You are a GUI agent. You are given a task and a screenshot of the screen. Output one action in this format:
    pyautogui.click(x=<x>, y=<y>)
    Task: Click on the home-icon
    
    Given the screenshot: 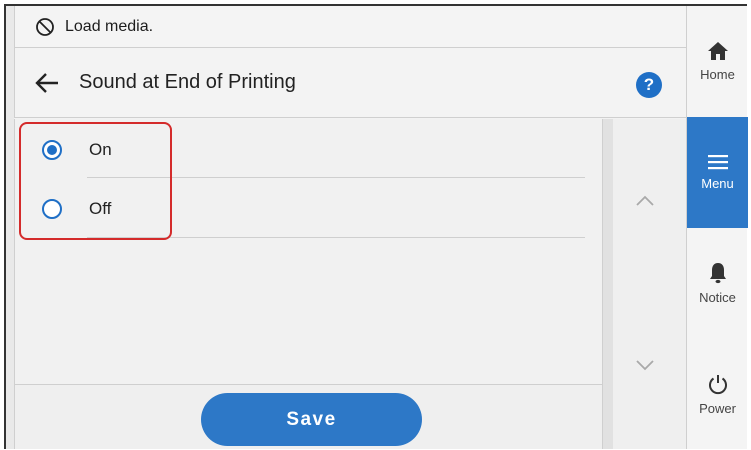 What is the action you would take?
    pyautogui.click(x=717, y=51)
    